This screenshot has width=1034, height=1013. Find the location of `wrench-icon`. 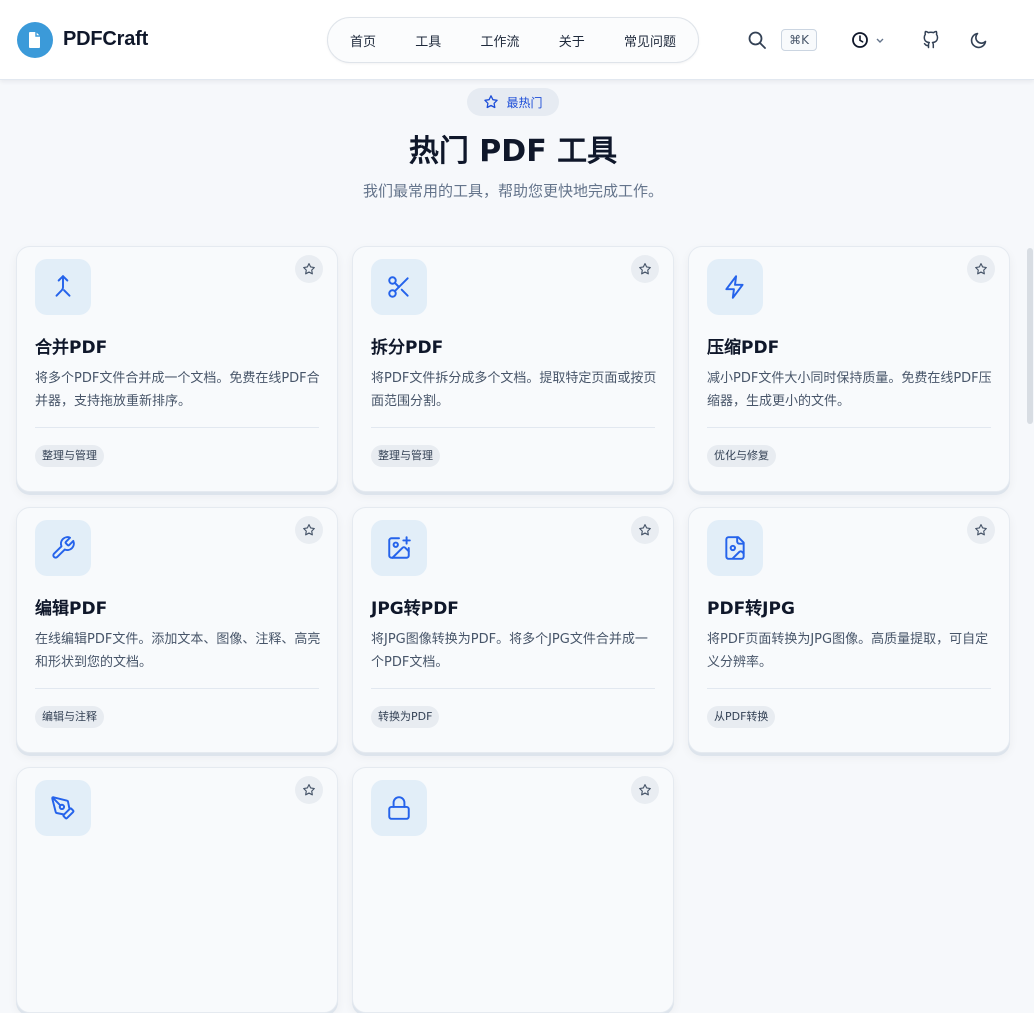

wrench-icon is located at coordinates (63, 548).